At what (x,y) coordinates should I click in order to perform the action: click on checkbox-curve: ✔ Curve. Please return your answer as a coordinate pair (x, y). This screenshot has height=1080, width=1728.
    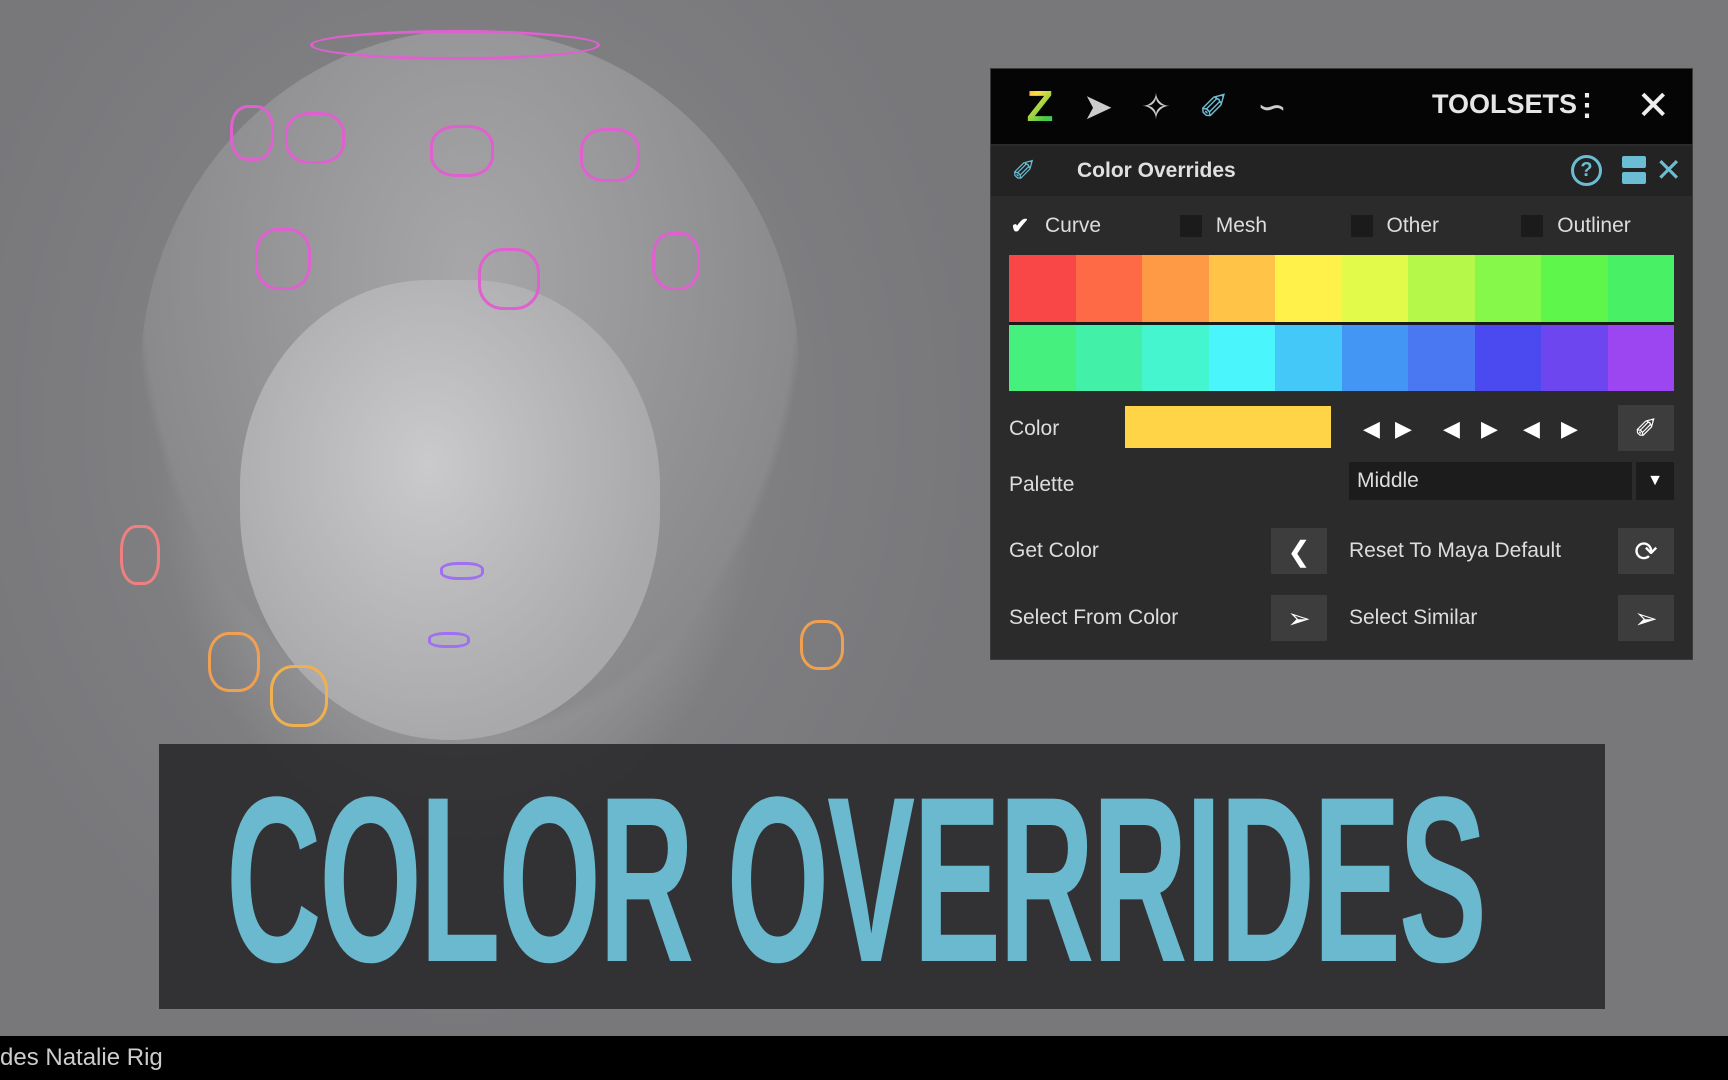
    Looking at the image, I should click on (1094, 226).